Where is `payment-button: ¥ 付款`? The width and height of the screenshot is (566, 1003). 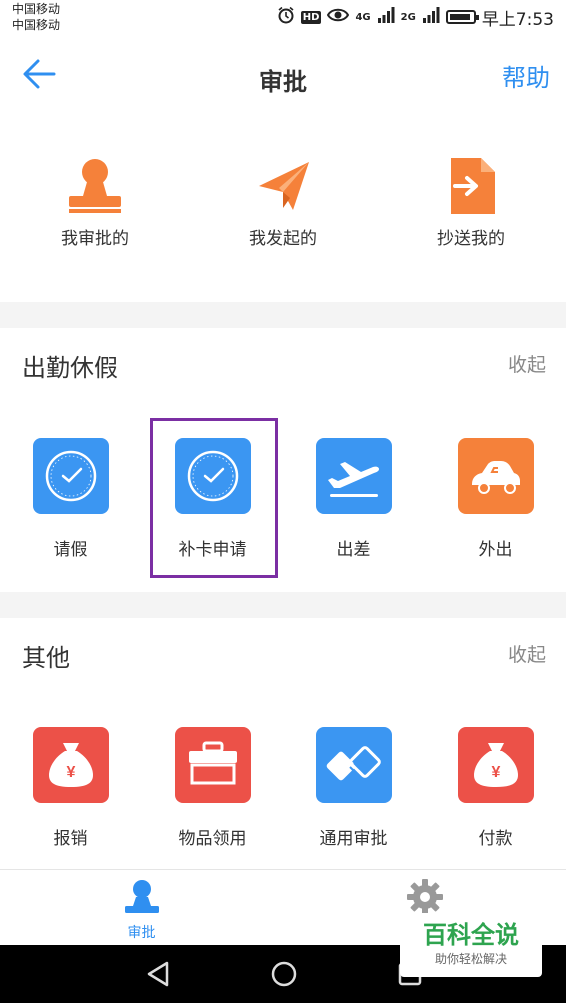
payment-button: ¥ 付款 is located at coordinates (495, 787).